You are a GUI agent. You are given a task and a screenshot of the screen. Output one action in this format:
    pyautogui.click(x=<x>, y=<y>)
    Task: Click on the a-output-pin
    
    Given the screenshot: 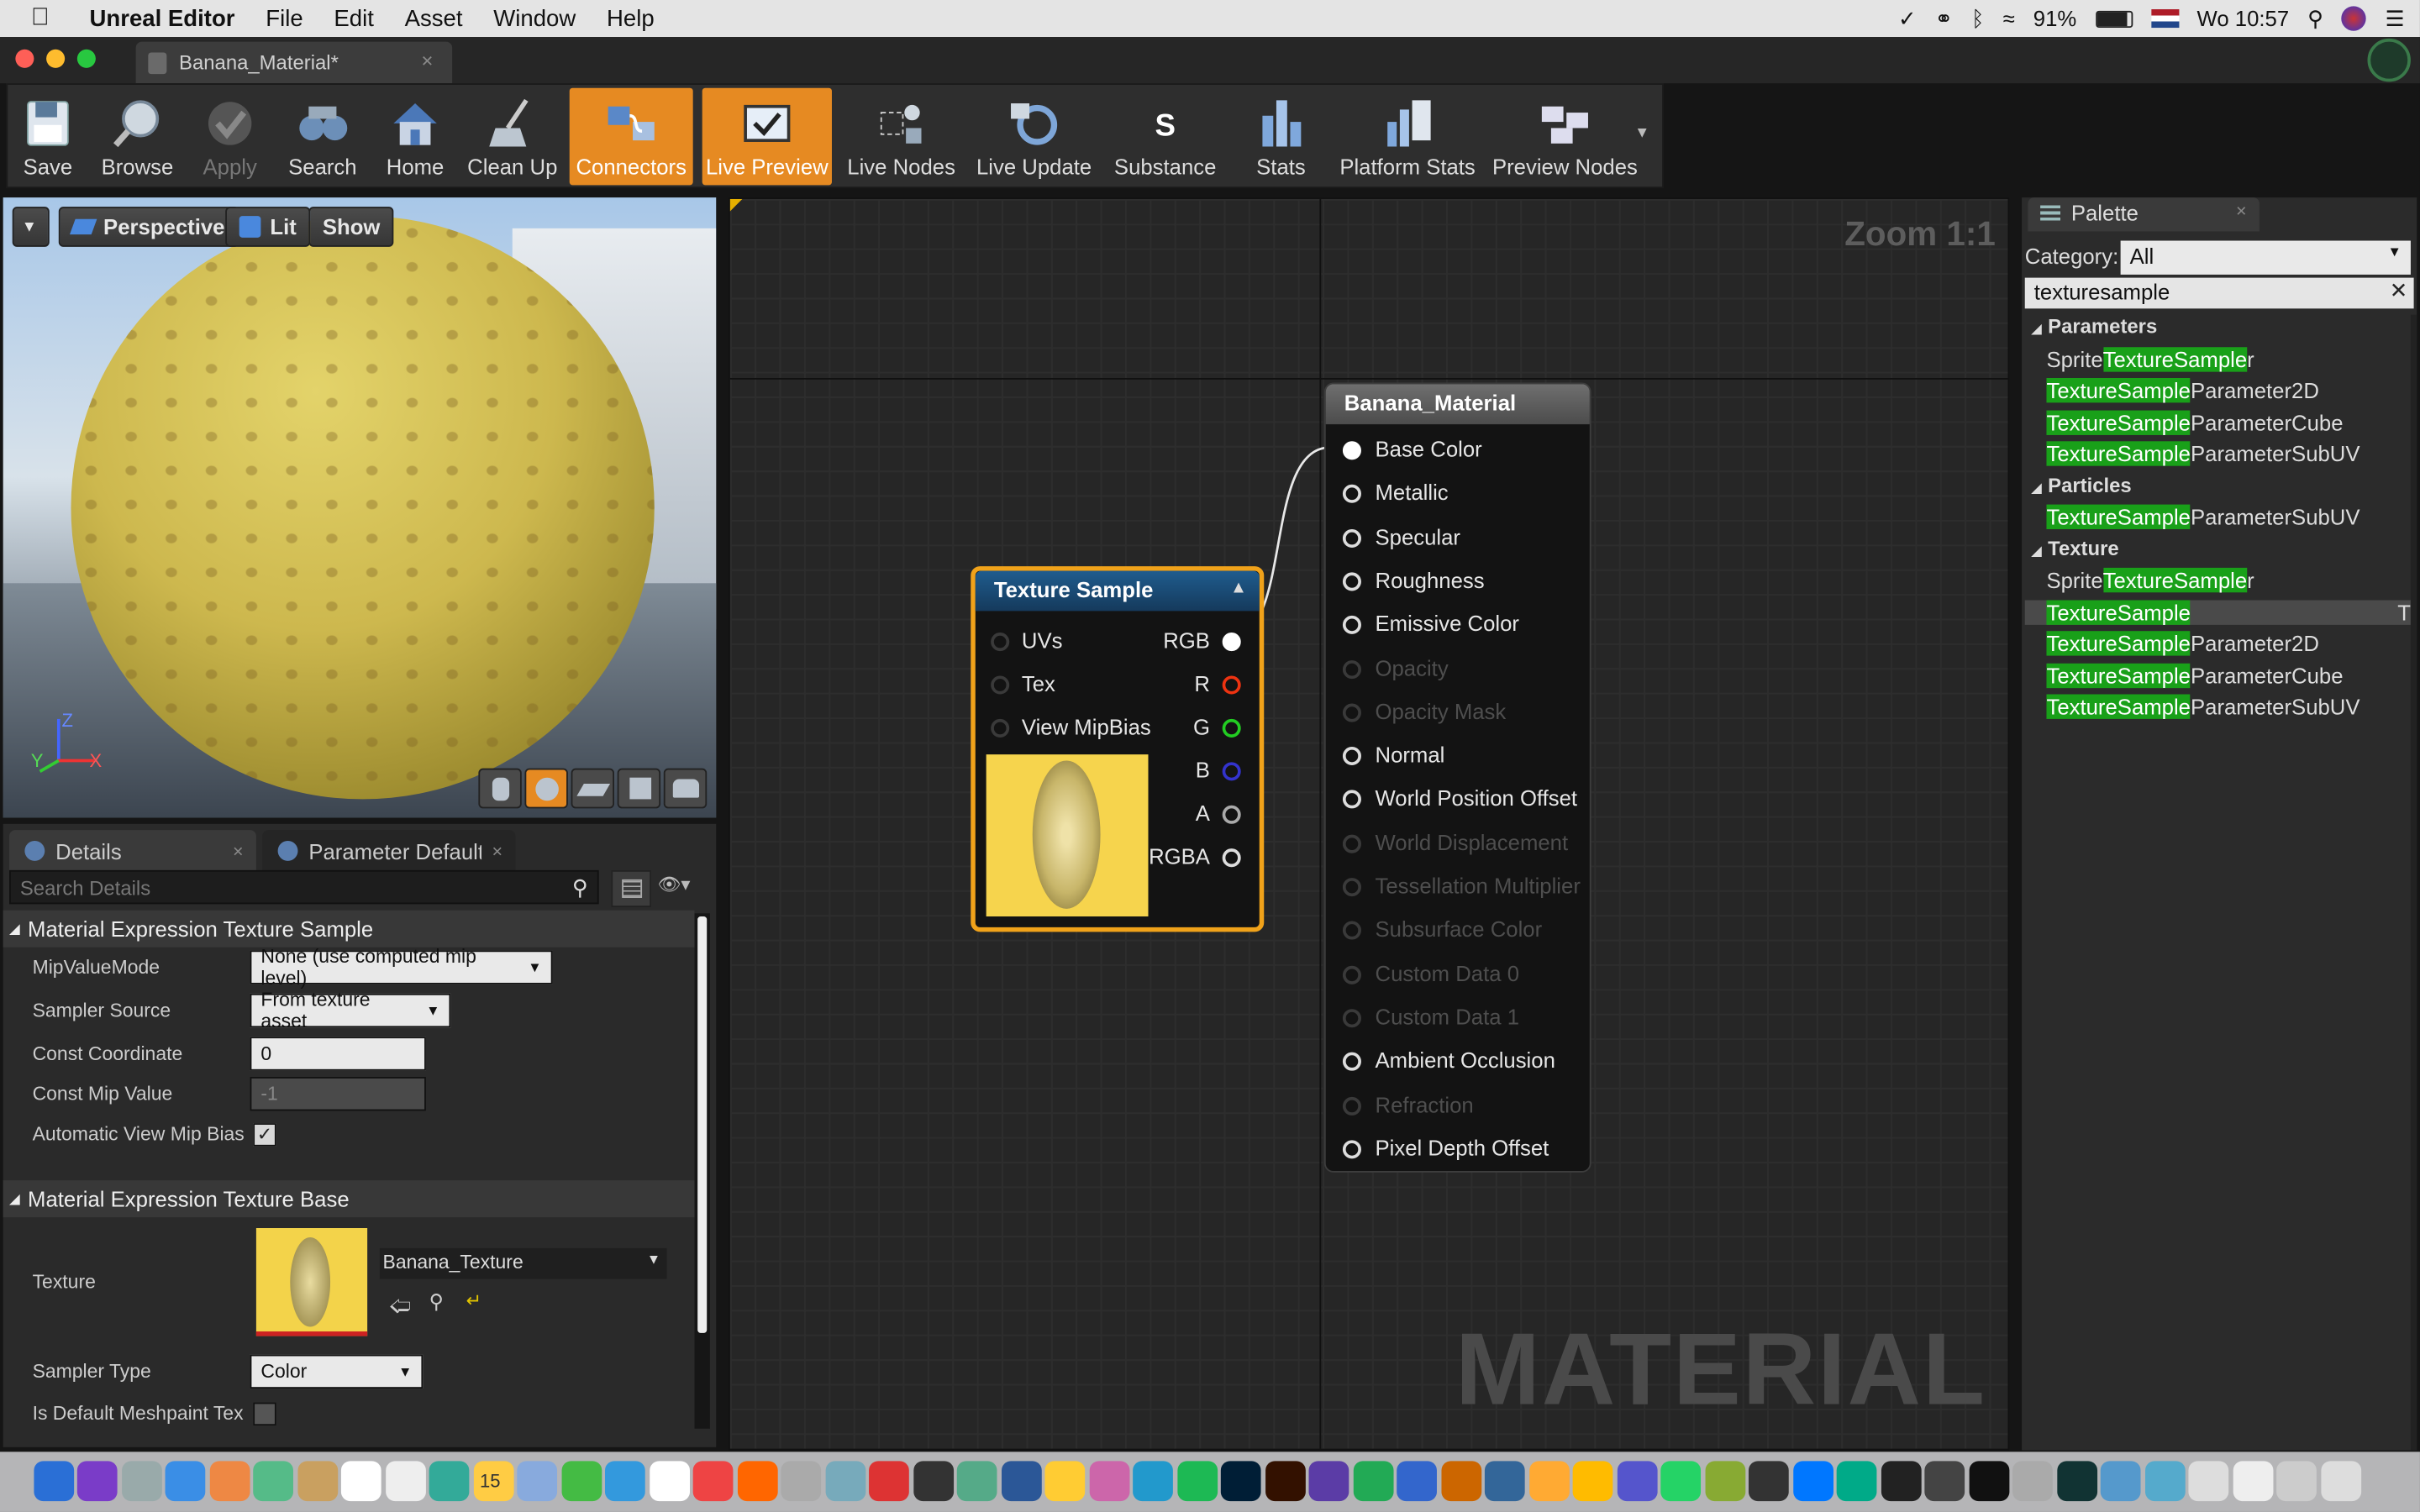 What is the action you would take?
    pyautogui.click(x=1231, y=814)
    